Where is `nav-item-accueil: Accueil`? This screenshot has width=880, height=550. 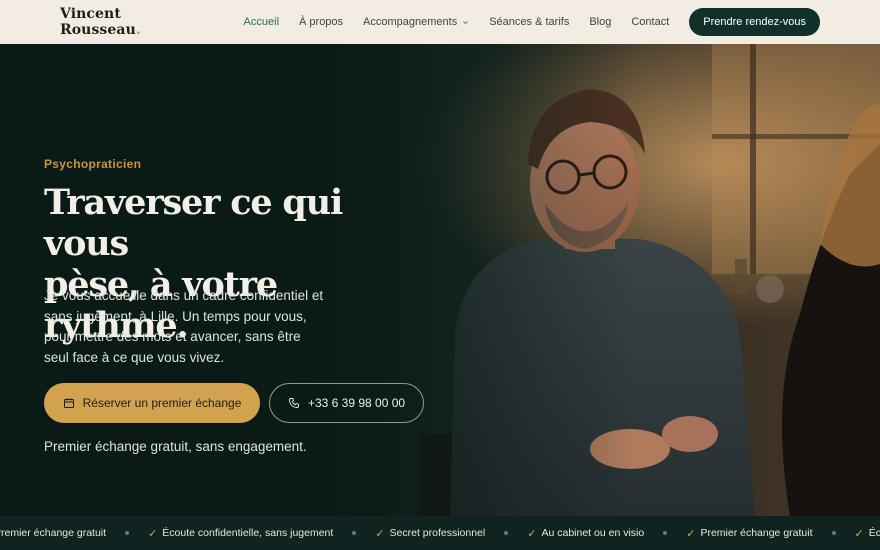 nav-item-accueil: Accueil is located at coordinates (261, 22).